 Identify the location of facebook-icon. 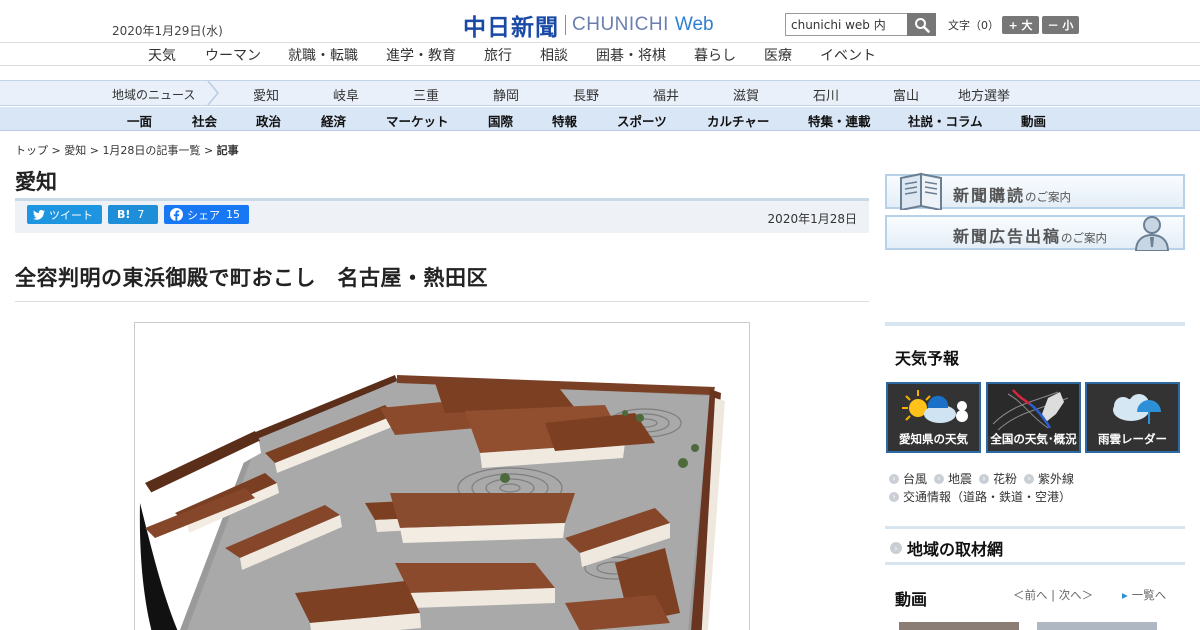
(176, 214).